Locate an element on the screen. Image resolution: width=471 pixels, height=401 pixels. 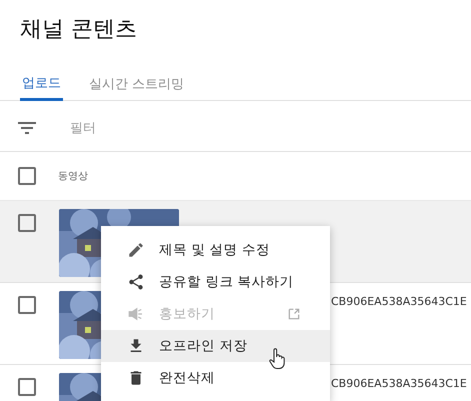
menu-item-label: 공유할 링크 복사하기 is located at coordinates (226, 282).